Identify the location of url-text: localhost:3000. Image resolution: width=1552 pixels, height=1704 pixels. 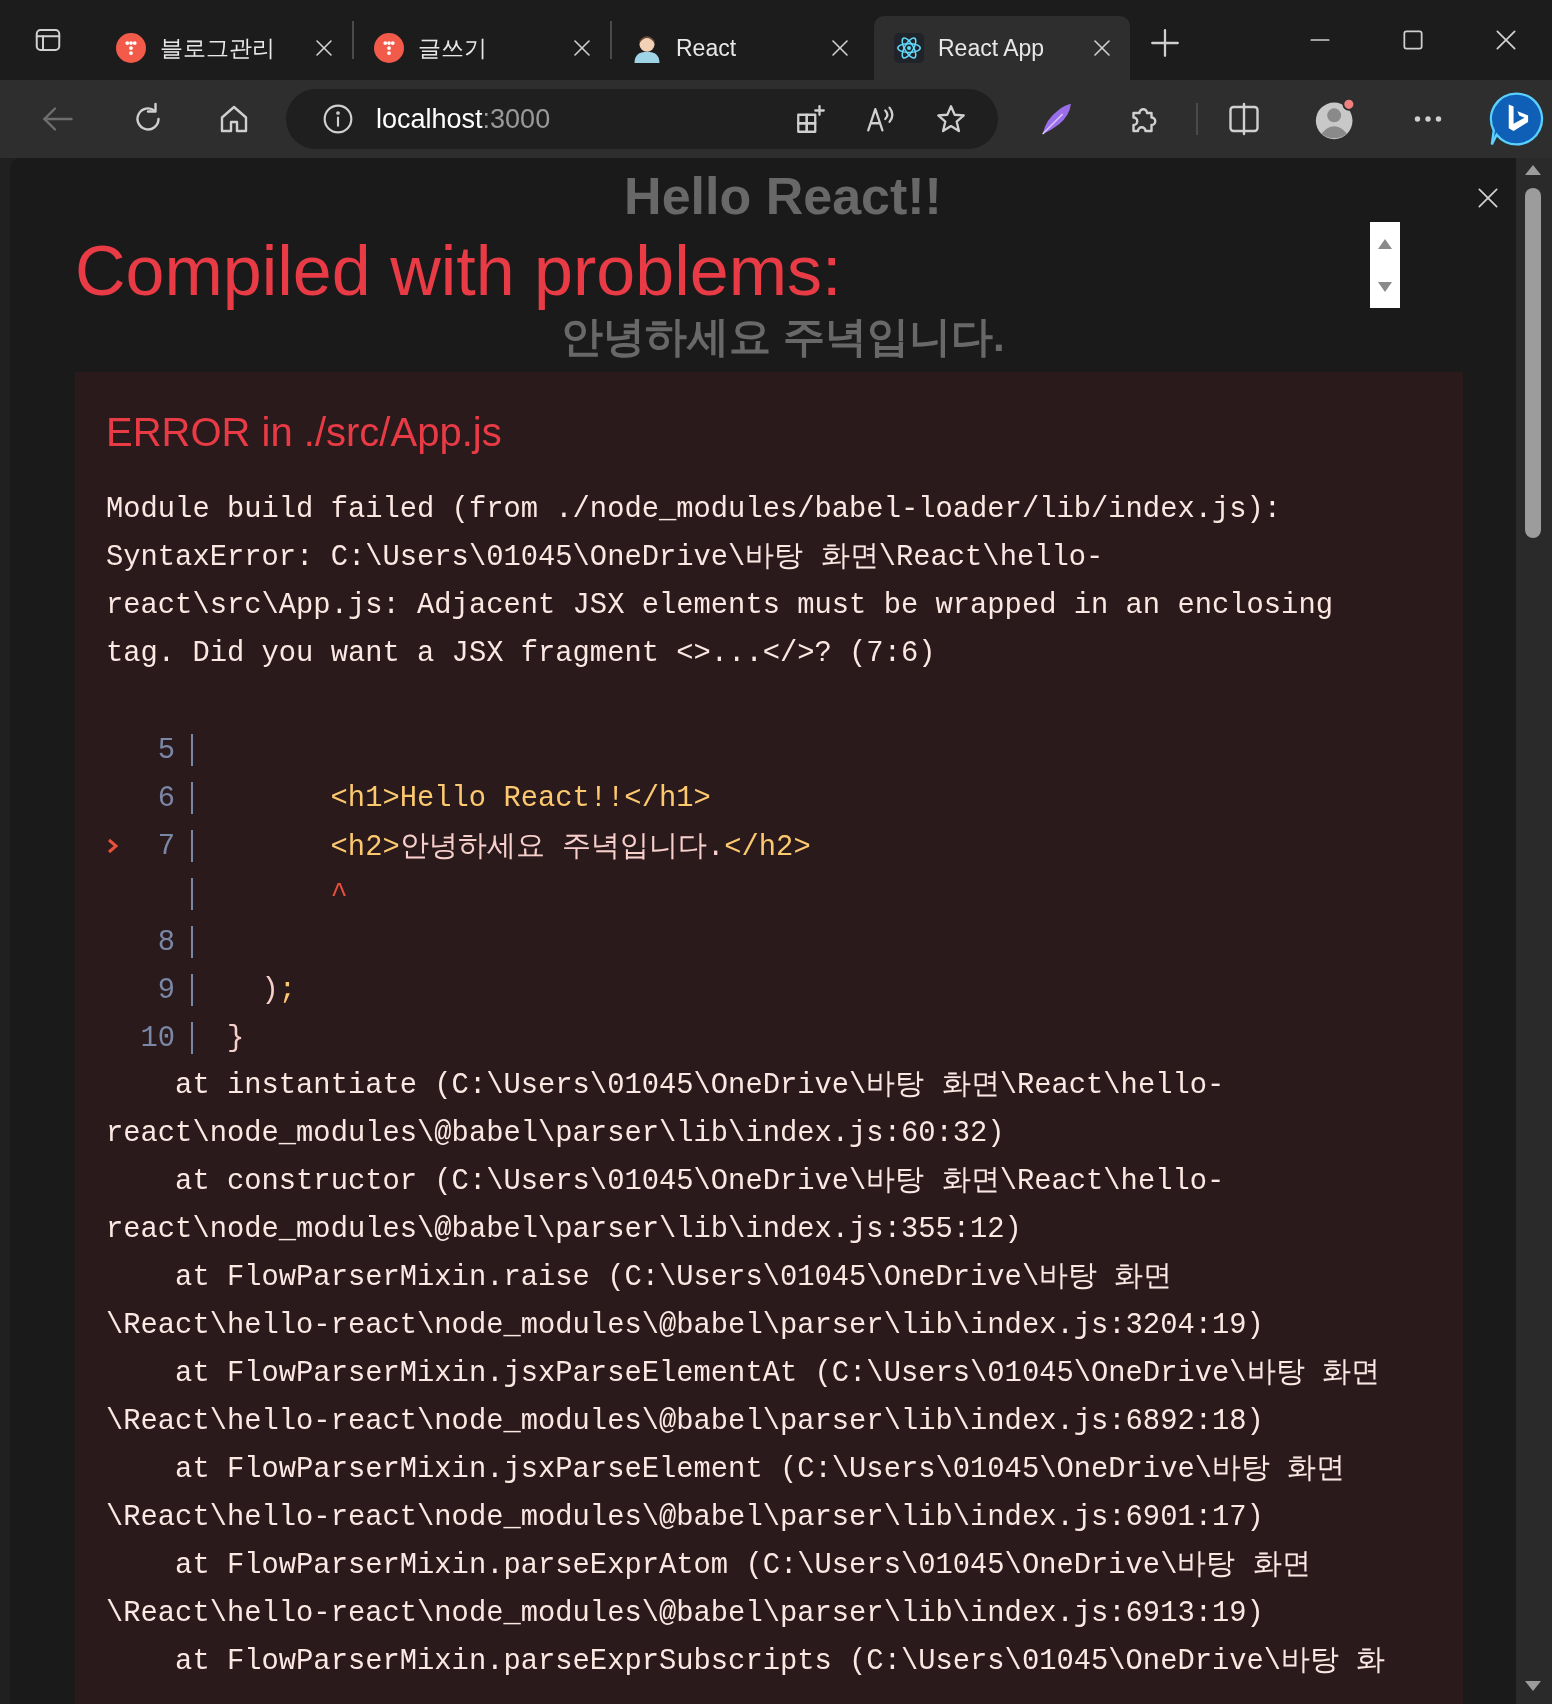
(463, 119).